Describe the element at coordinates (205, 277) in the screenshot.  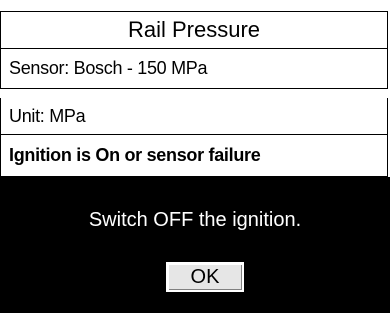
I see `ok-button: OK` at that location.